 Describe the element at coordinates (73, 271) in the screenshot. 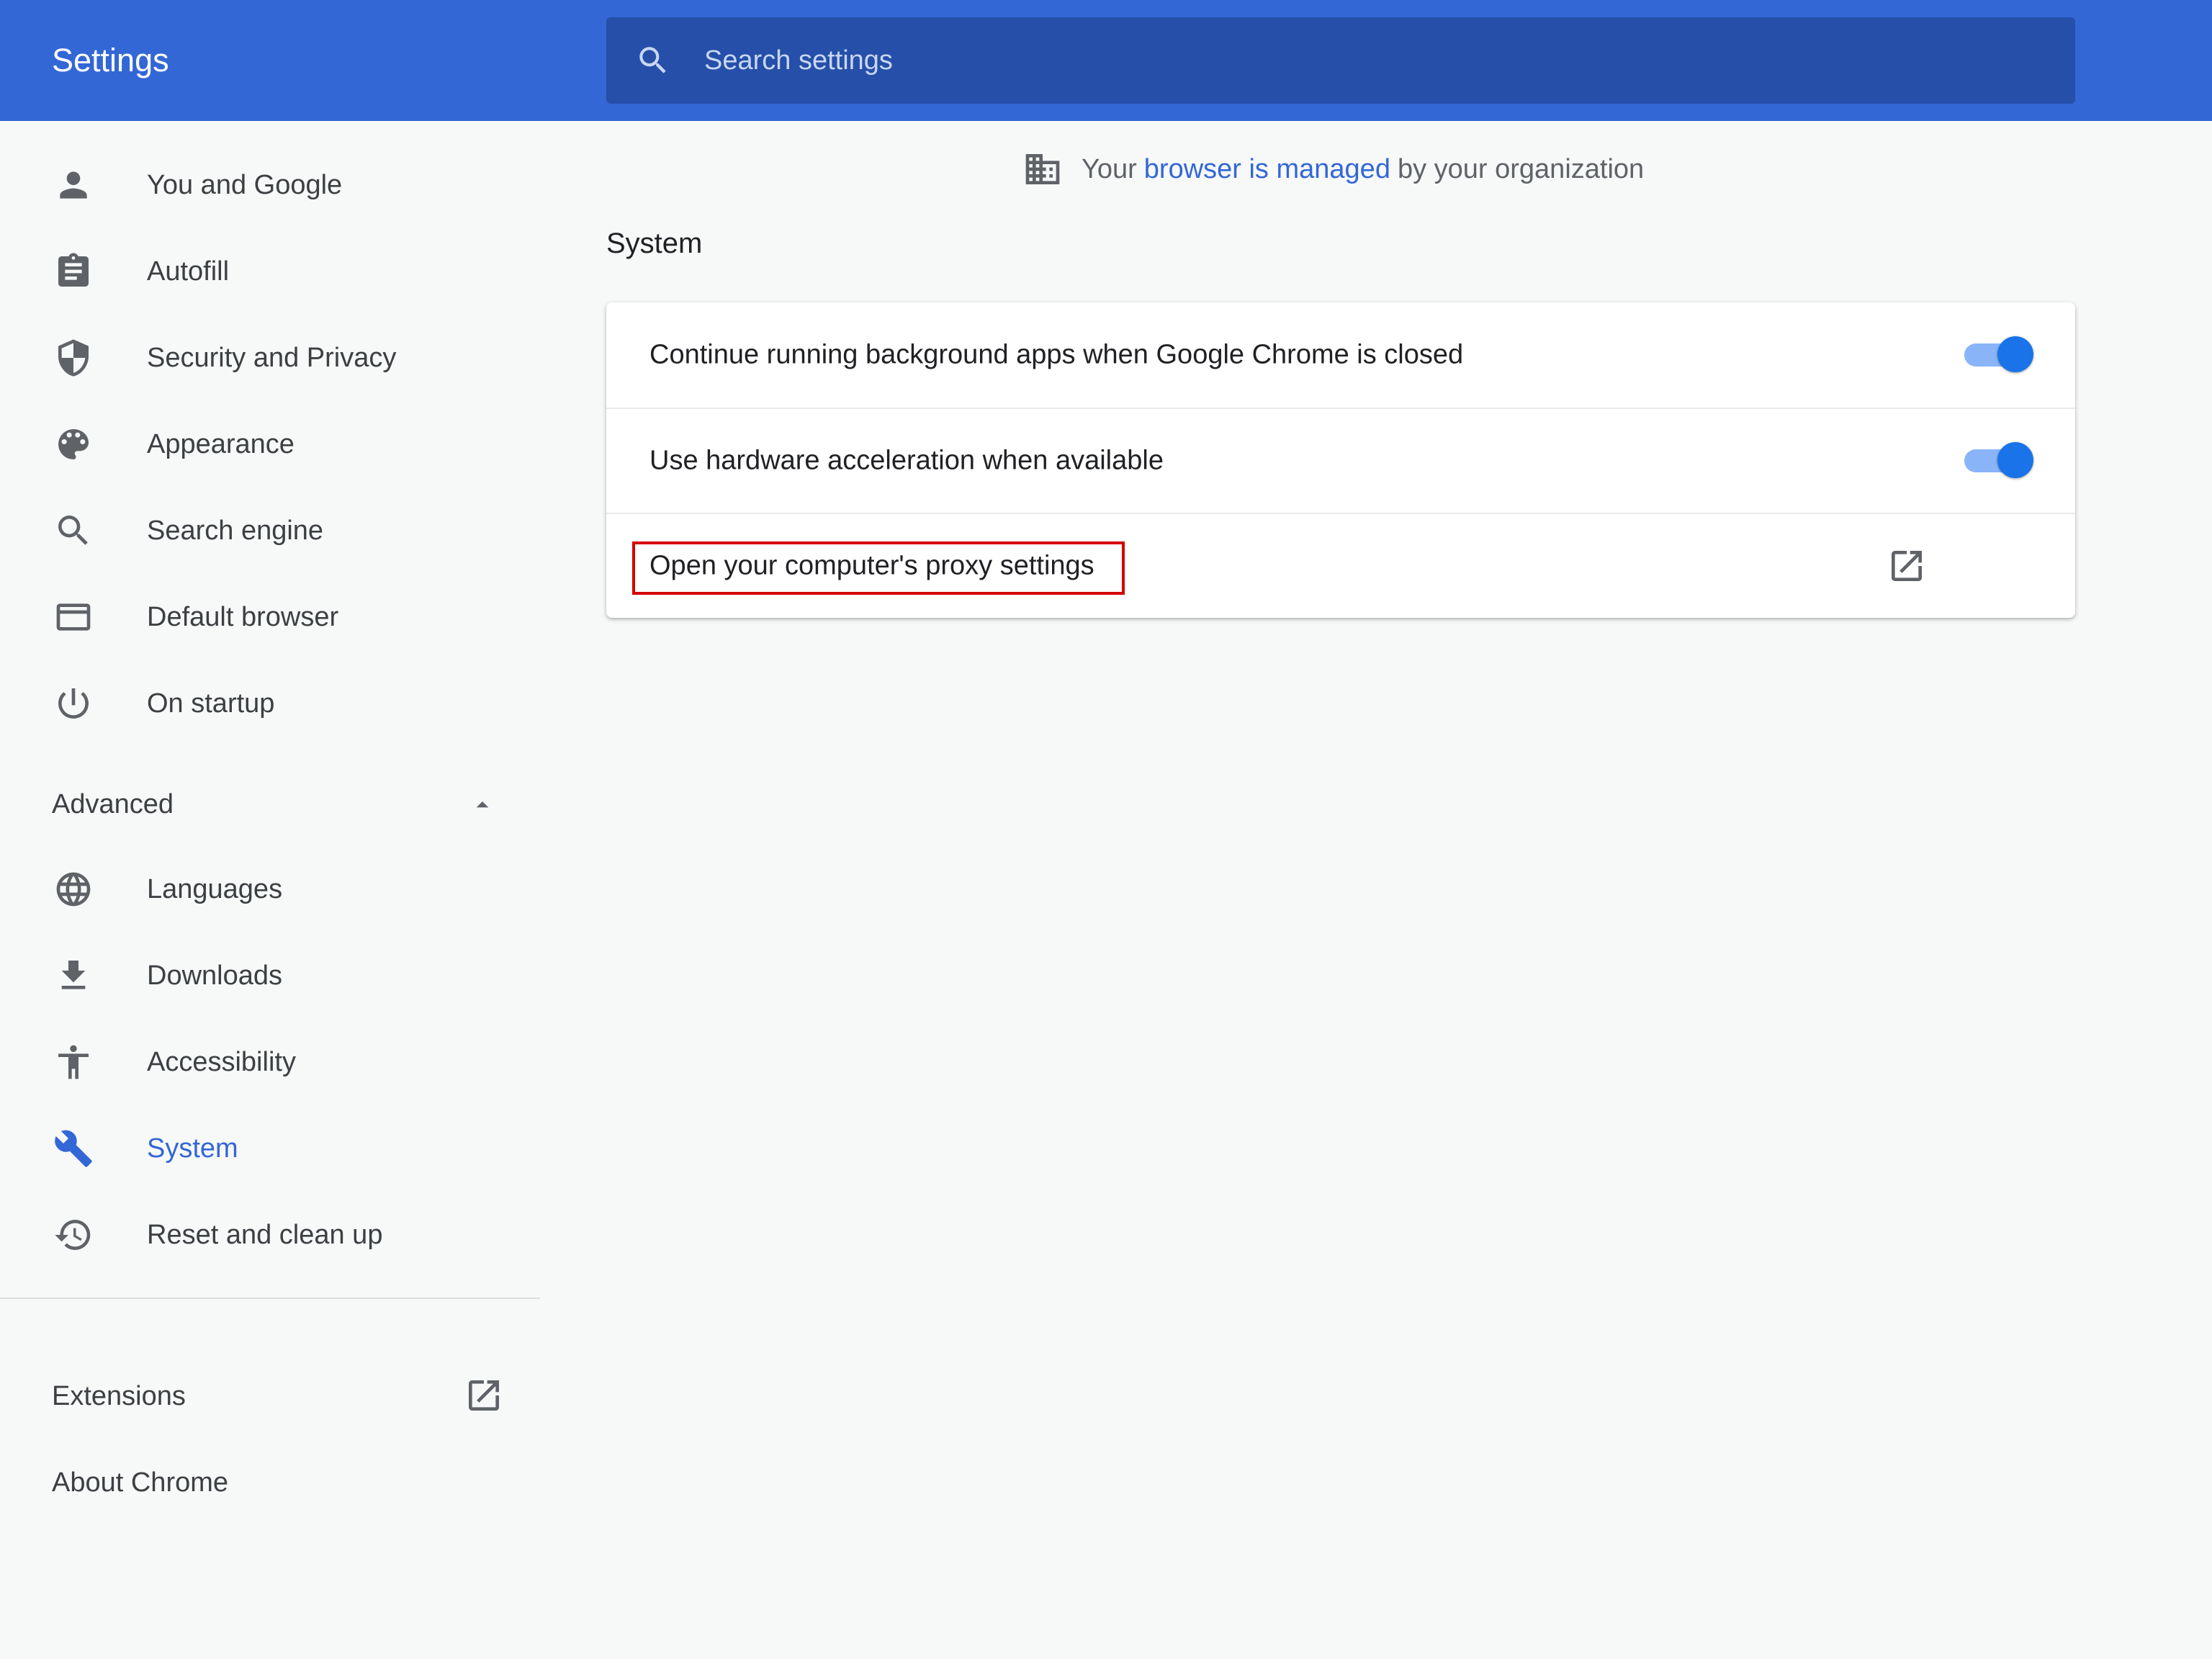

I see `clipboard-icon` at that location.